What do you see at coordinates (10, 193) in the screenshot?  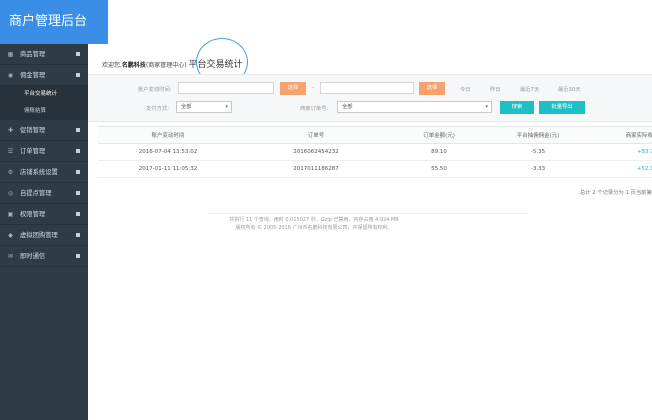 I see `location-icon: ◎` at bounding box center [10, 193].